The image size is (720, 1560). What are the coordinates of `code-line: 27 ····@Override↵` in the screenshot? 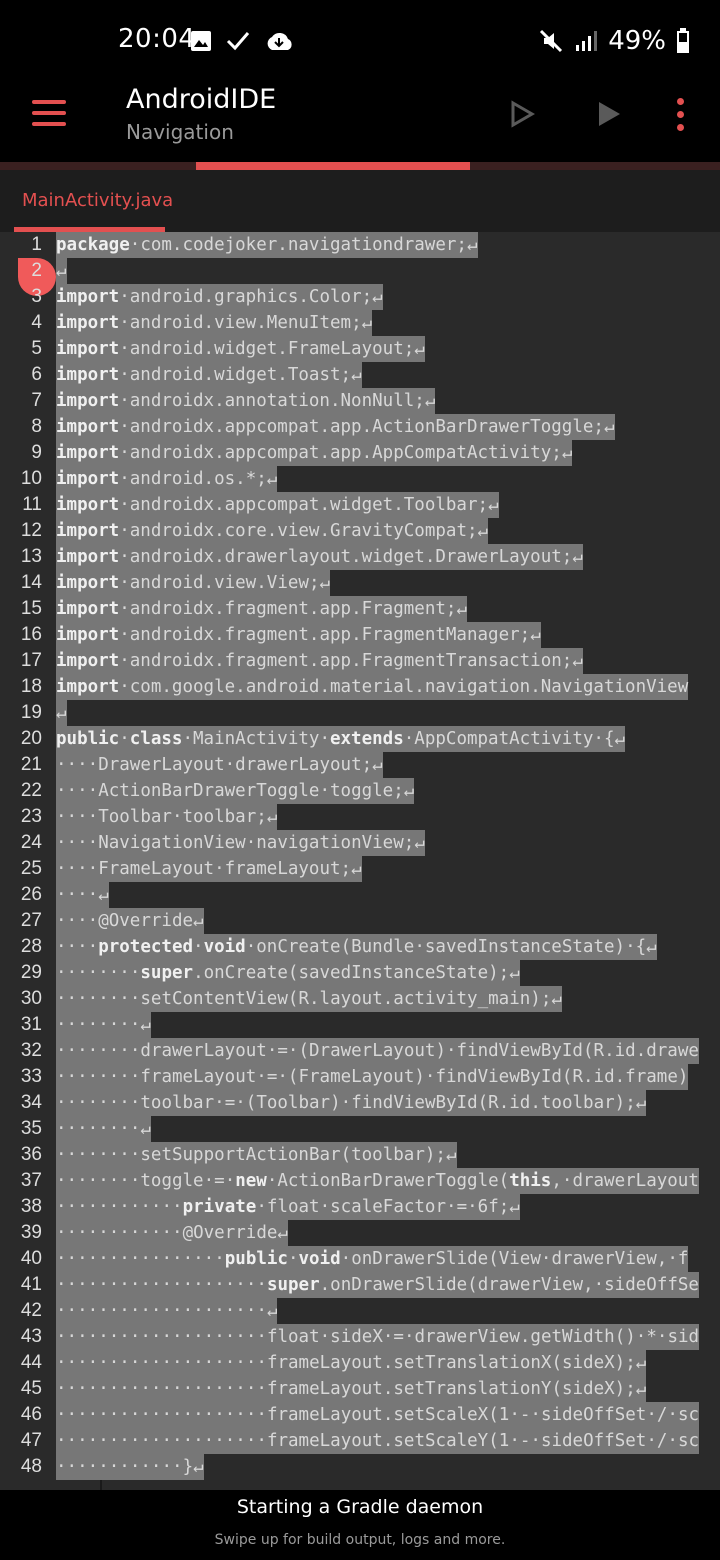 It's located at (360, 921).